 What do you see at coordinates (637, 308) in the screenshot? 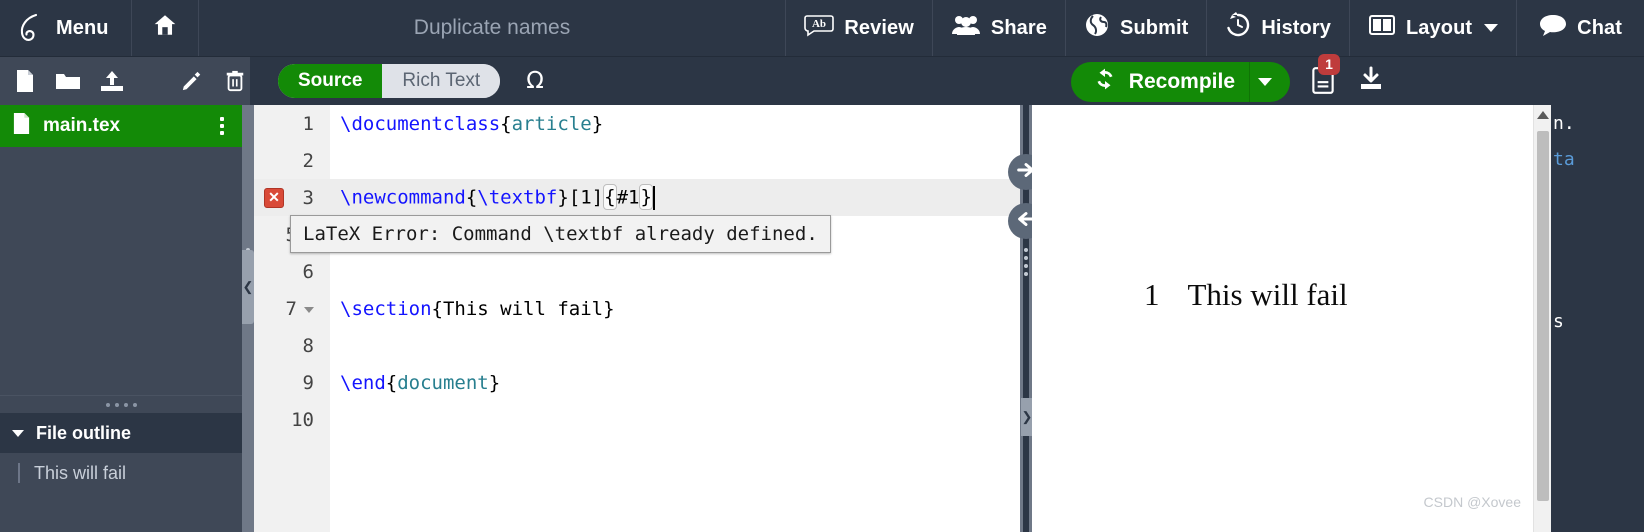
I see `code-line: 7 \section{This will fail}` at bounding box center [637, 308].